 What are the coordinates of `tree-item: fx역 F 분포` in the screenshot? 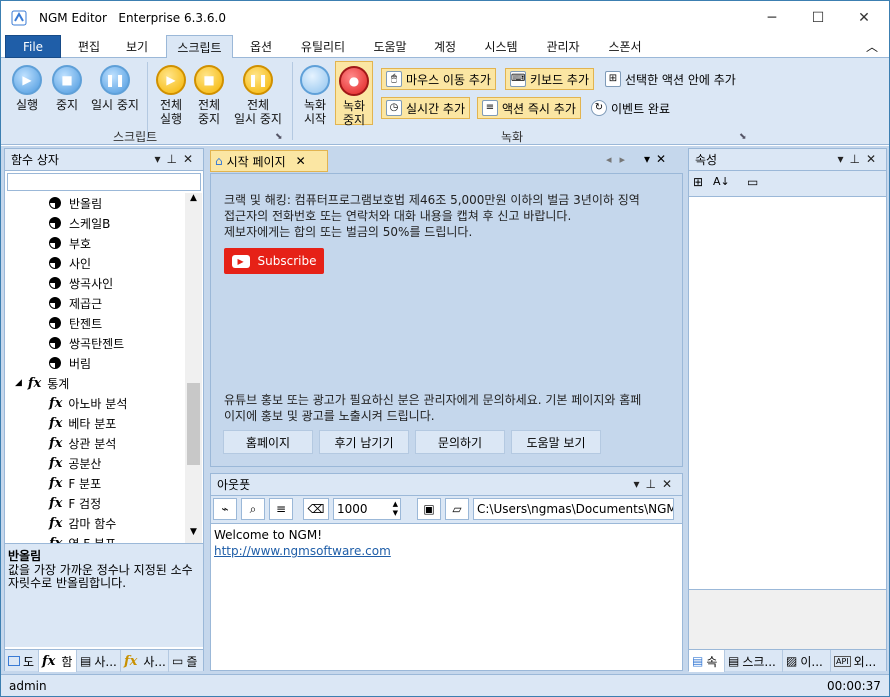 It's located at (82, 538).